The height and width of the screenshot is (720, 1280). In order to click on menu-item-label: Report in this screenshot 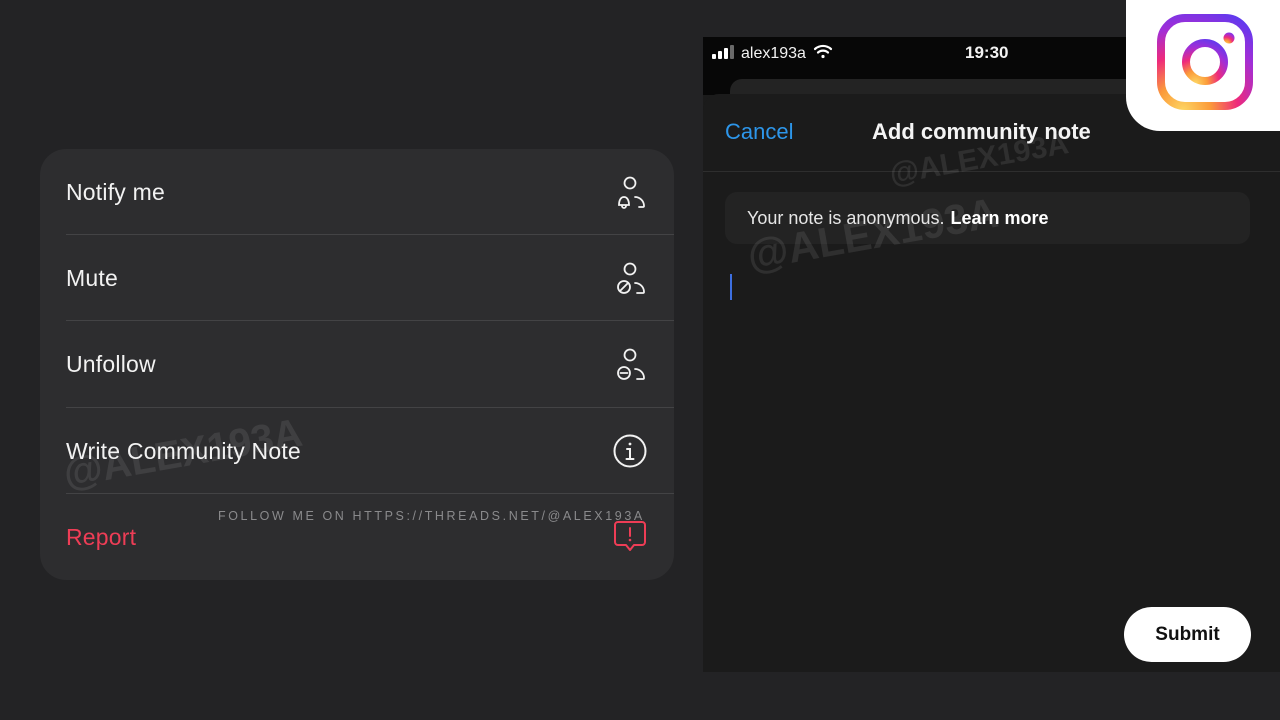, I will do `click(101, 536)`.